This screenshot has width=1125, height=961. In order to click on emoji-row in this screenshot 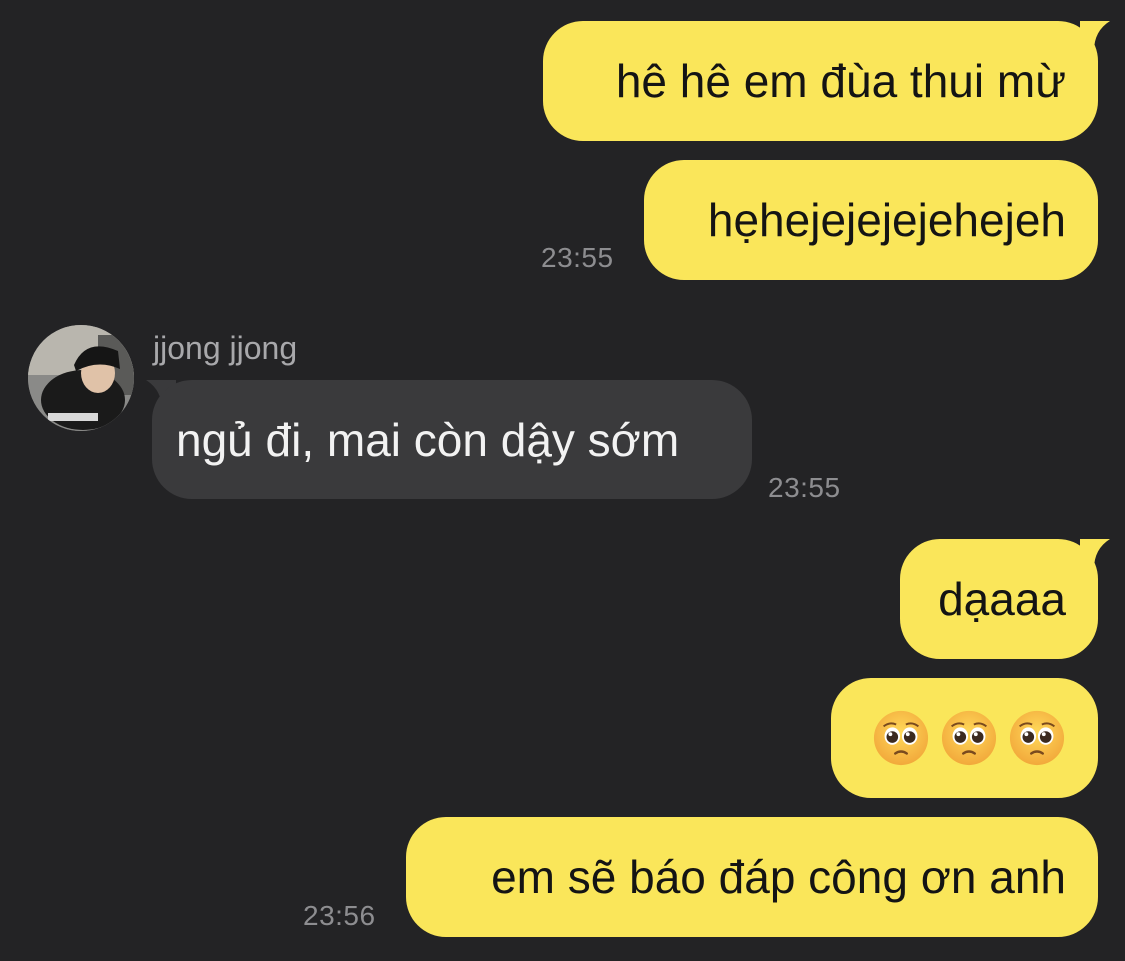, I will do `click(969, 738)`.